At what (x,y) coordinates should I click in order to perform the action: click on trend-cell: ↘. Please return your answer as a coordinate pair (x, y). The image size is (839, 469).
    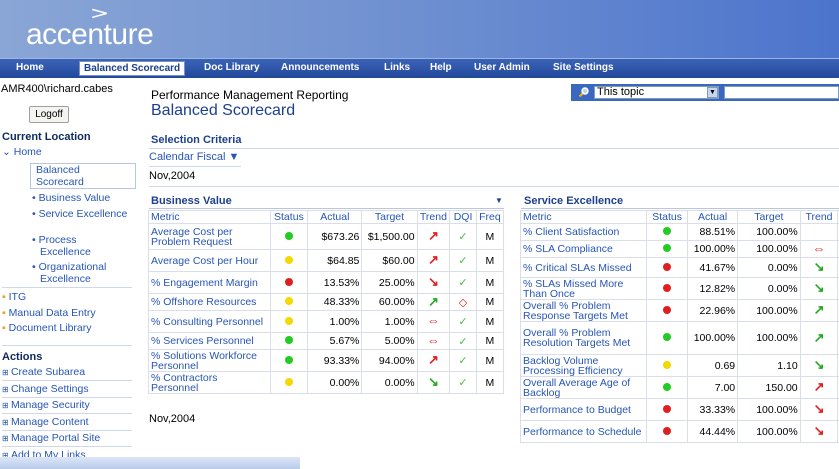
    Looking at the image, I should click on (819, 365).